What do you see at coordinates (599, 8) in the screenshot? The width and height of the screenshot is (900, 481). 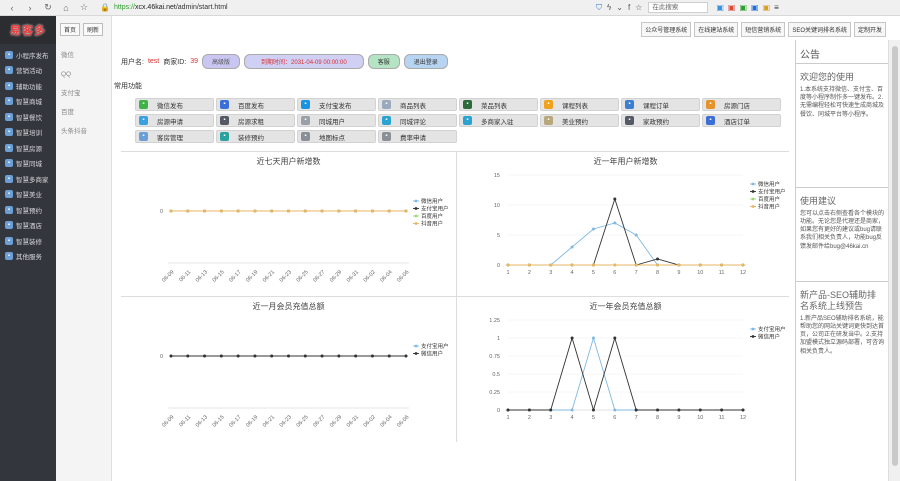 I see `shield-icon: ⛉` at bounding box center [599, 8].